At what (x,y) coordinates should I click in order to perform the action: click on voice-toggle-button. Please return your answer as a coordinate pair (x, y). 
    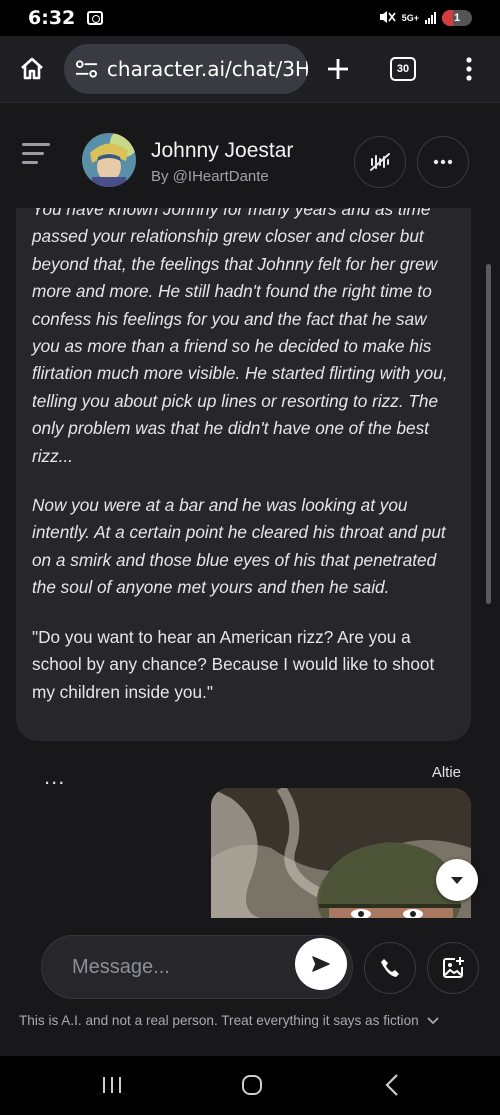
    Looking at the image, I should click on (380, 162).